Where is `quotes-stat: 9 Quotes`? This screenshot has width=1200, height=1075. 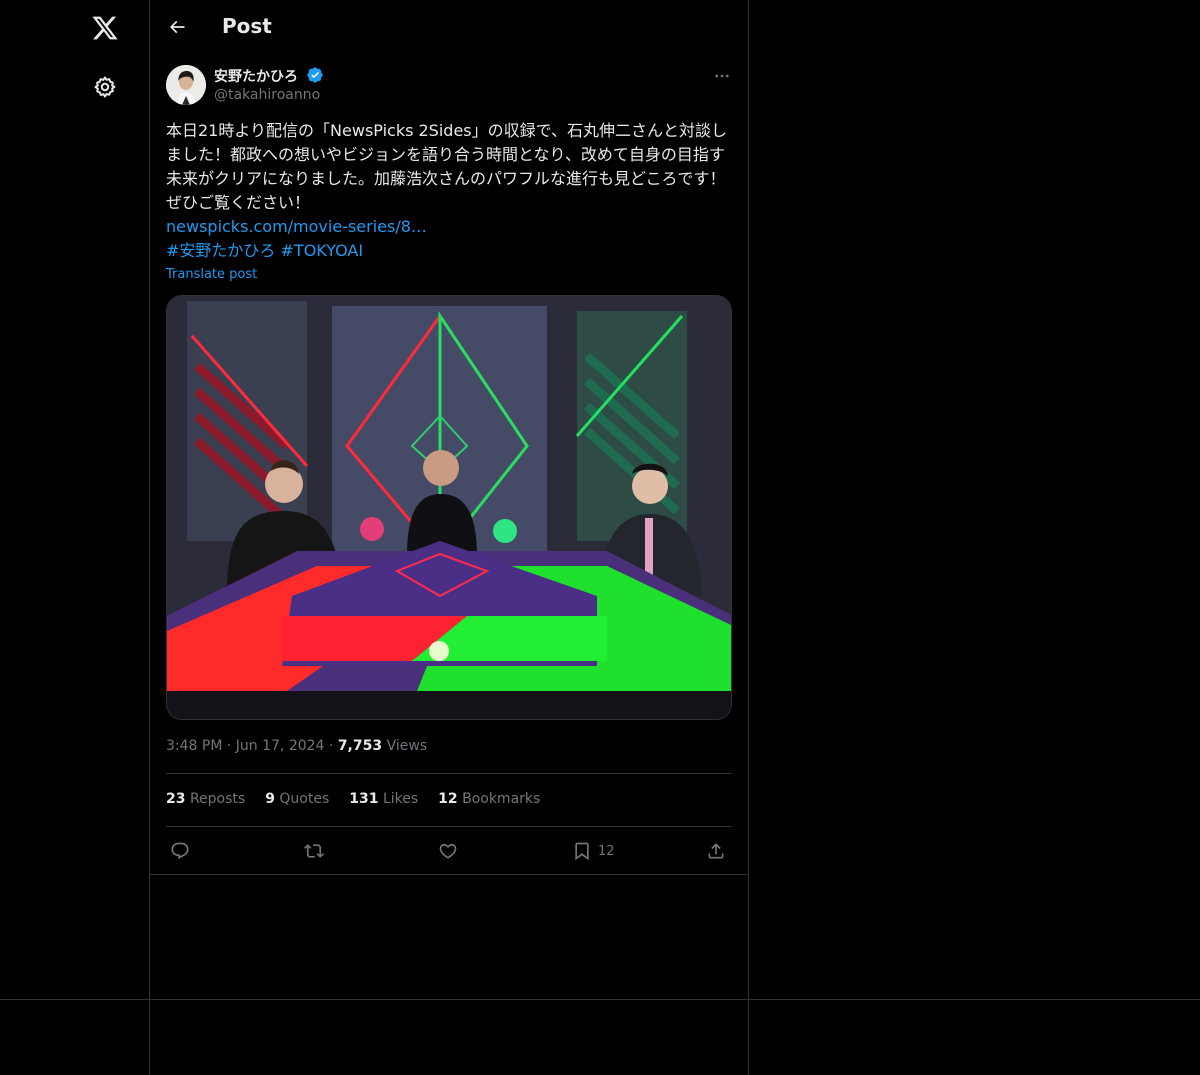
quotes-stat: 9 Quotes is located at coordinates (297, 799).